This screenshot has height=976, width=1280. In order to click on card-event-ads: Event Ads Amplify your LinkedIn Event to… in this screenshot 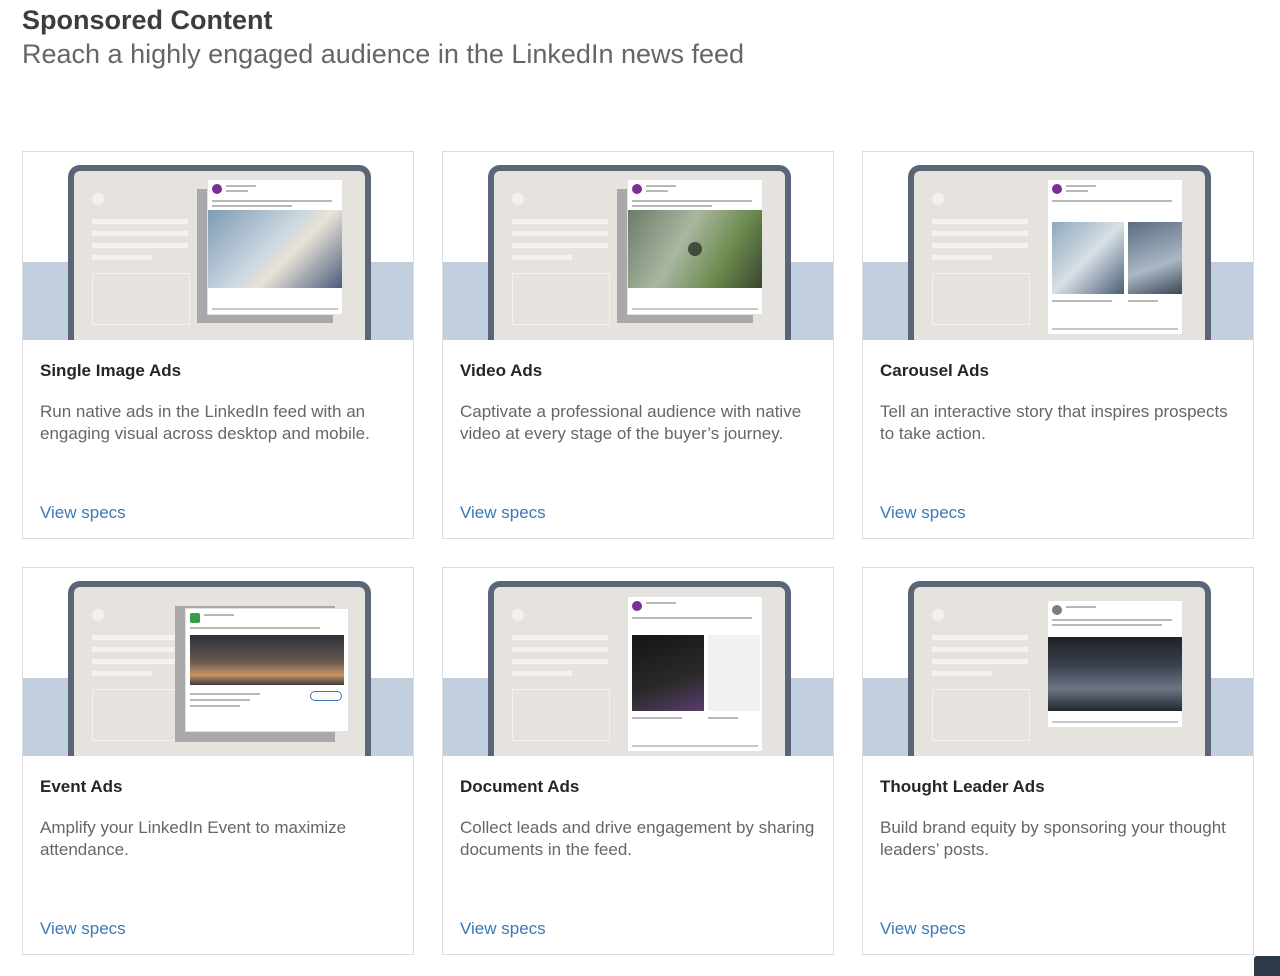, I will do `click(218, 761)`.